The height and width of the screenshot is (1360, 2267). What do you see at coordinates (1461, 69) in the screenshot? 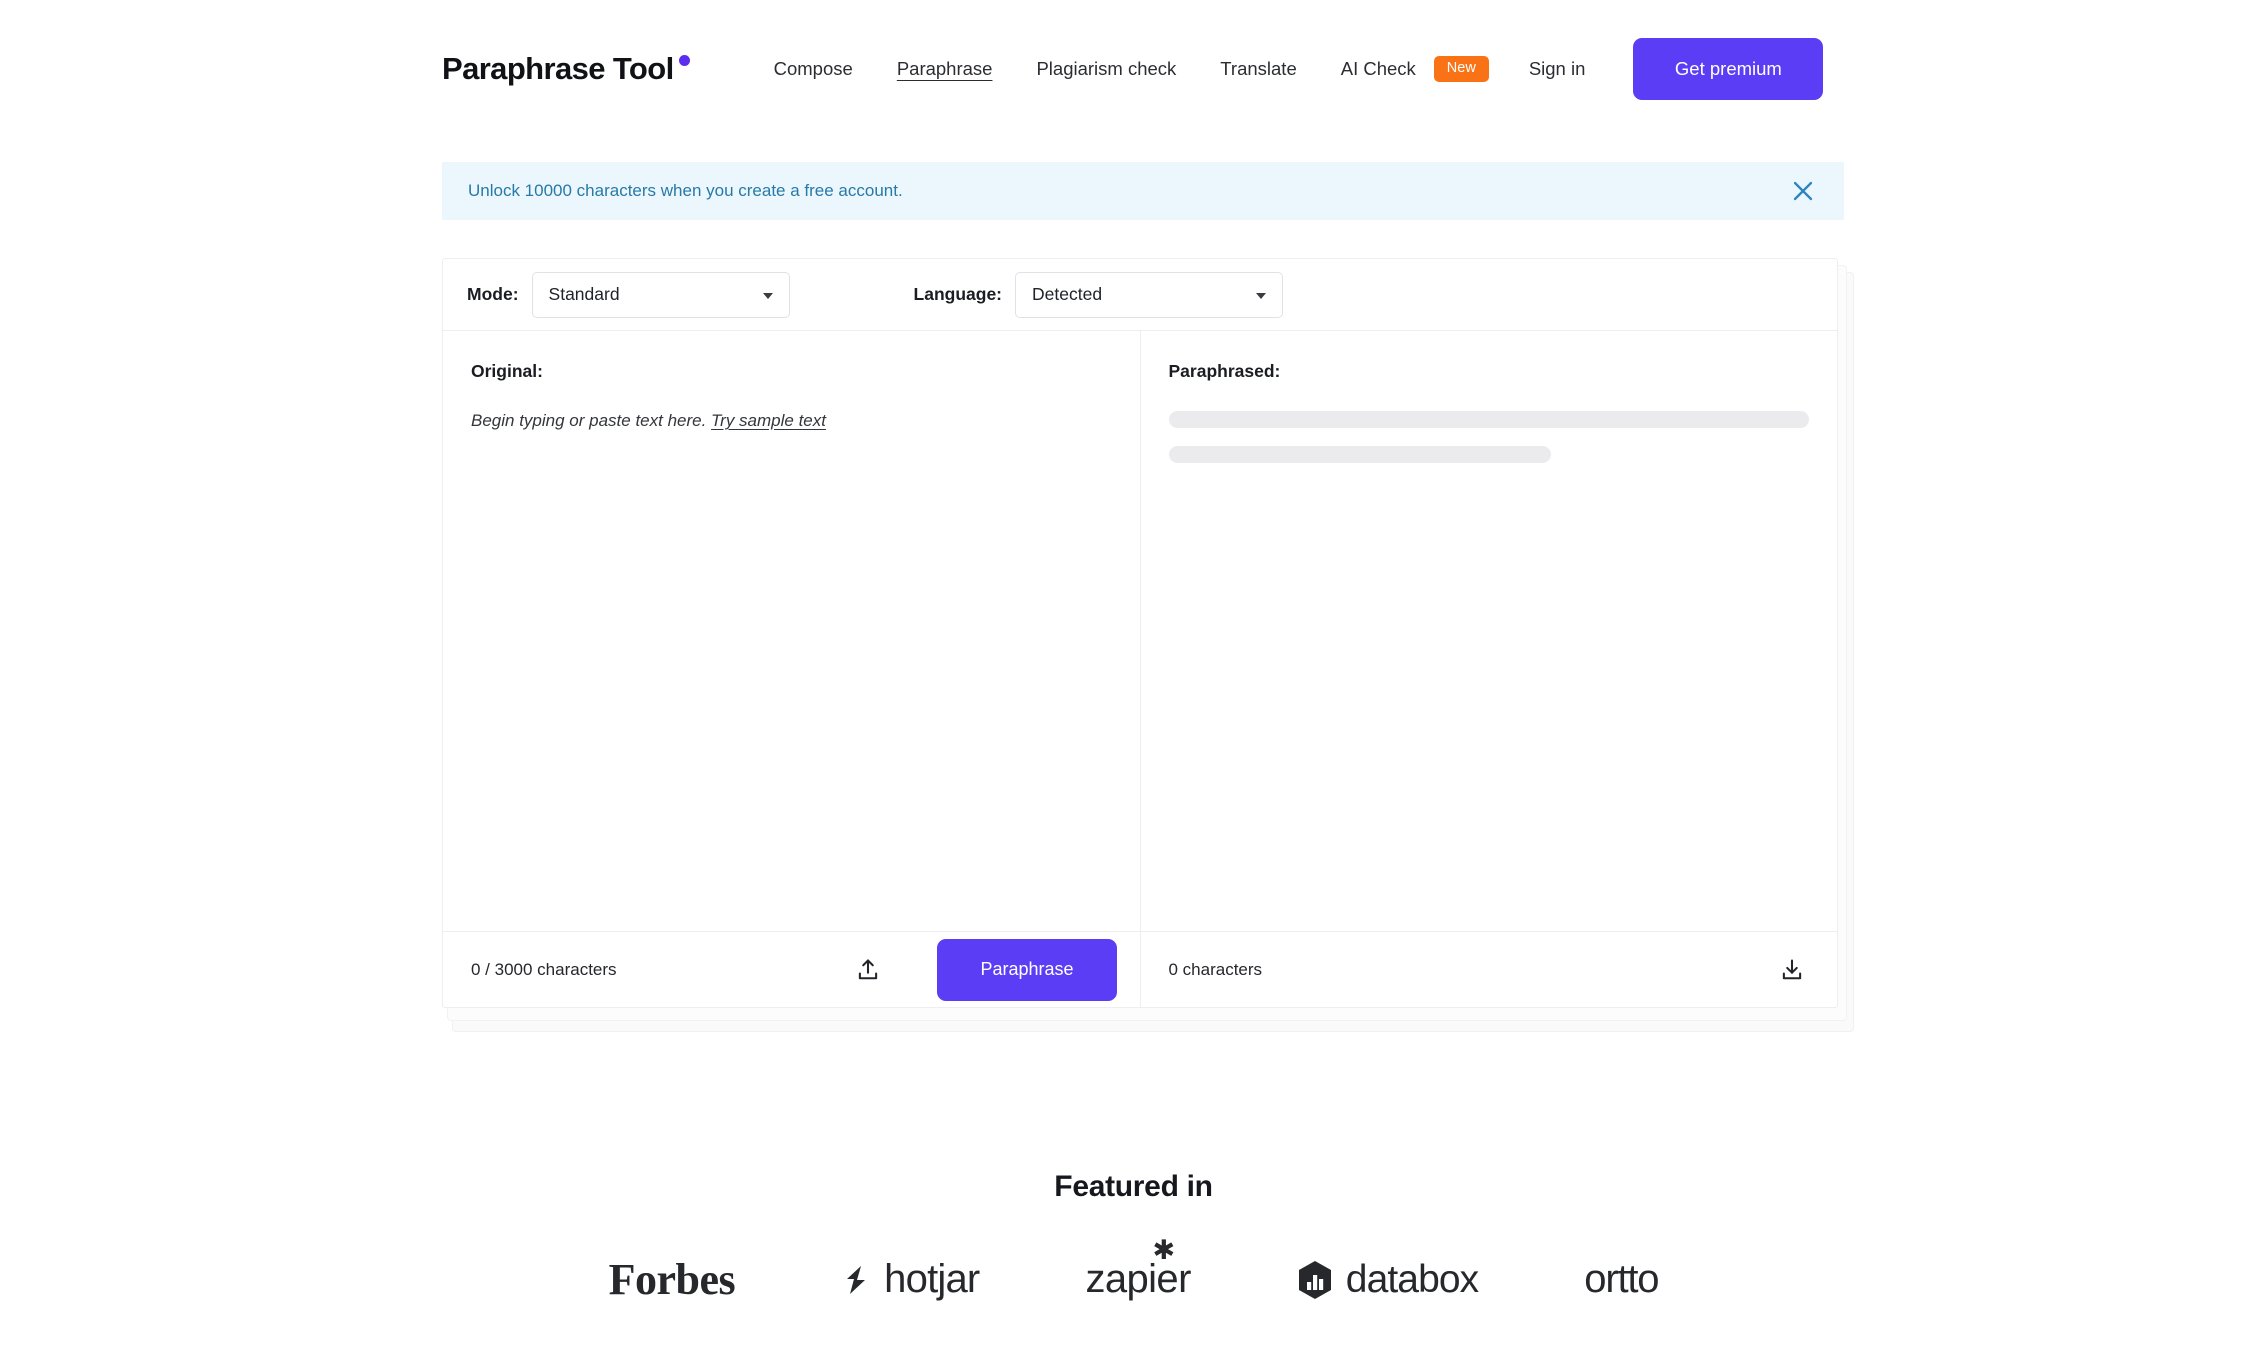
I see `new-badge: New` at bounding box center [1461, 69].